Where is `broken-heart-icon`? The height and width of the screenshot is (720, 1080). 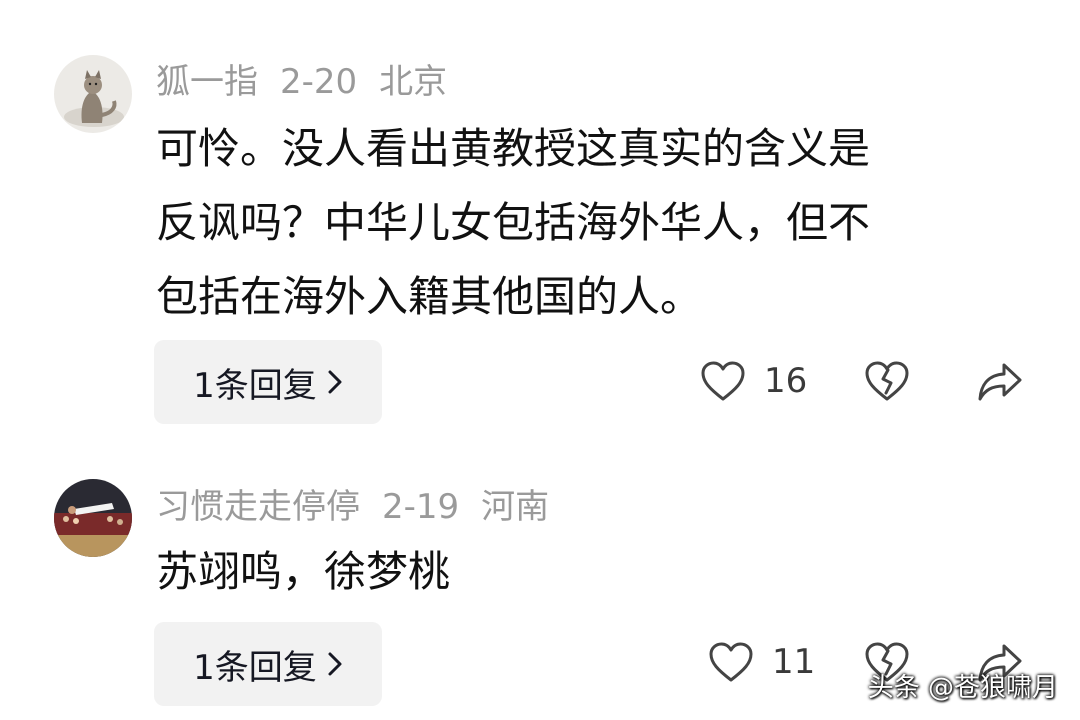
broken-heart-icon is located at coordinates (887, 381).